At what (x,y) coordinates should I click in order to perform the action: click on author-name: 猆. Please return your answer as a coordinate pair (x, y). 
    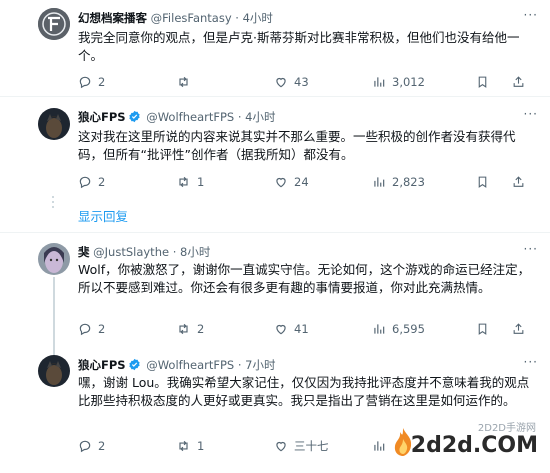
    Looking at the image, I should click on (84, 252).